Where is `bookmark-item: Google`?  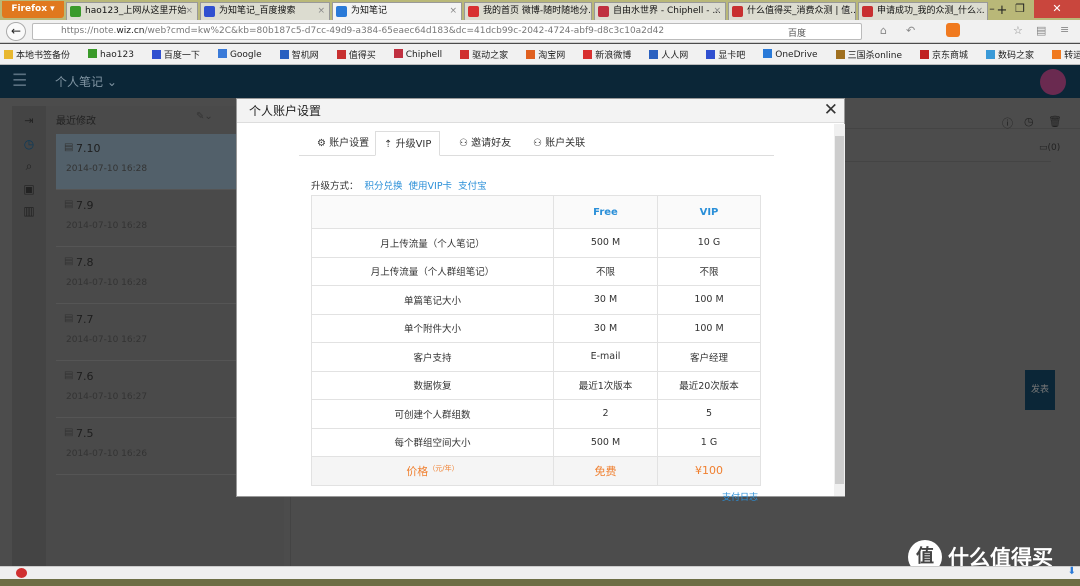
bookmark-item: Google is located at coordinates (244, 54).